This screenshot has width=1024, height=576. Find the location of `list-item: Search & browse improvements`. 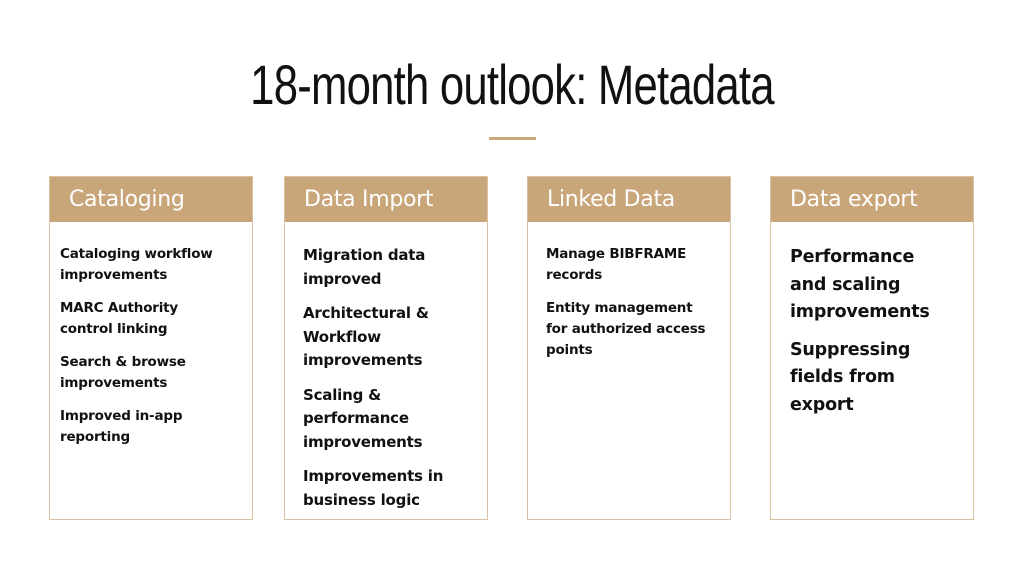

list-item: Search & browse improvements is located at coordinates (123, 372).